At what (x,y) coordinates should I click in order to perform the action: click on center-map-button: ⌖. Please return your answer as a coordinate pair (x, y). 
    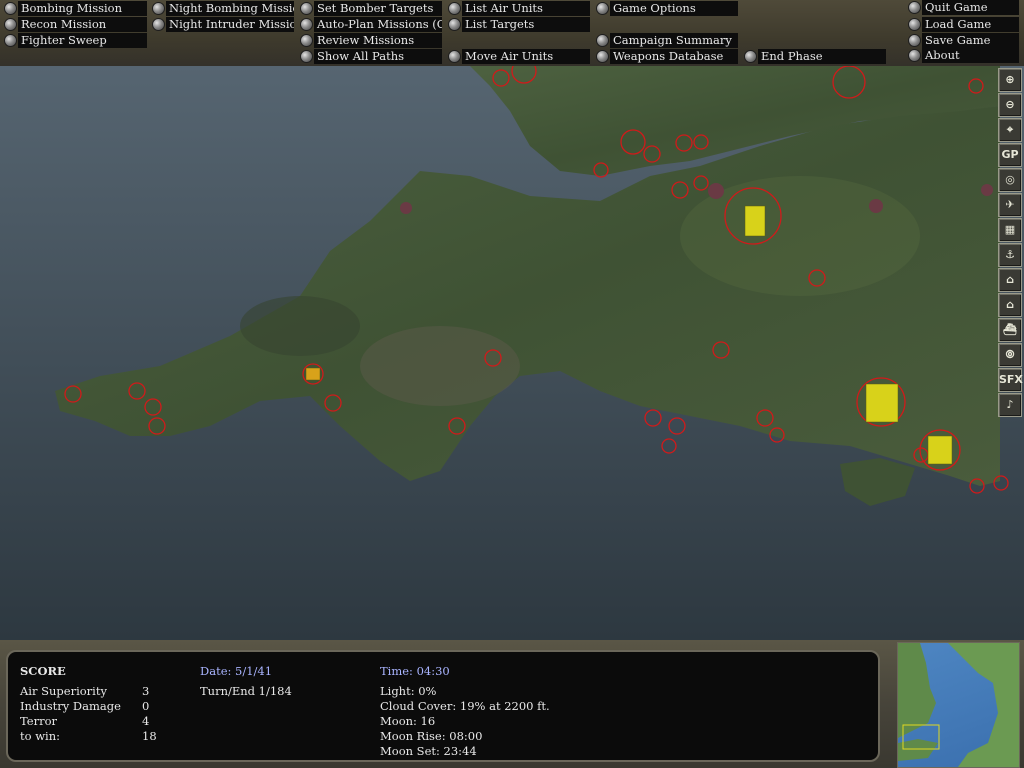
    Looking at the image, I should click on (1010, 130).